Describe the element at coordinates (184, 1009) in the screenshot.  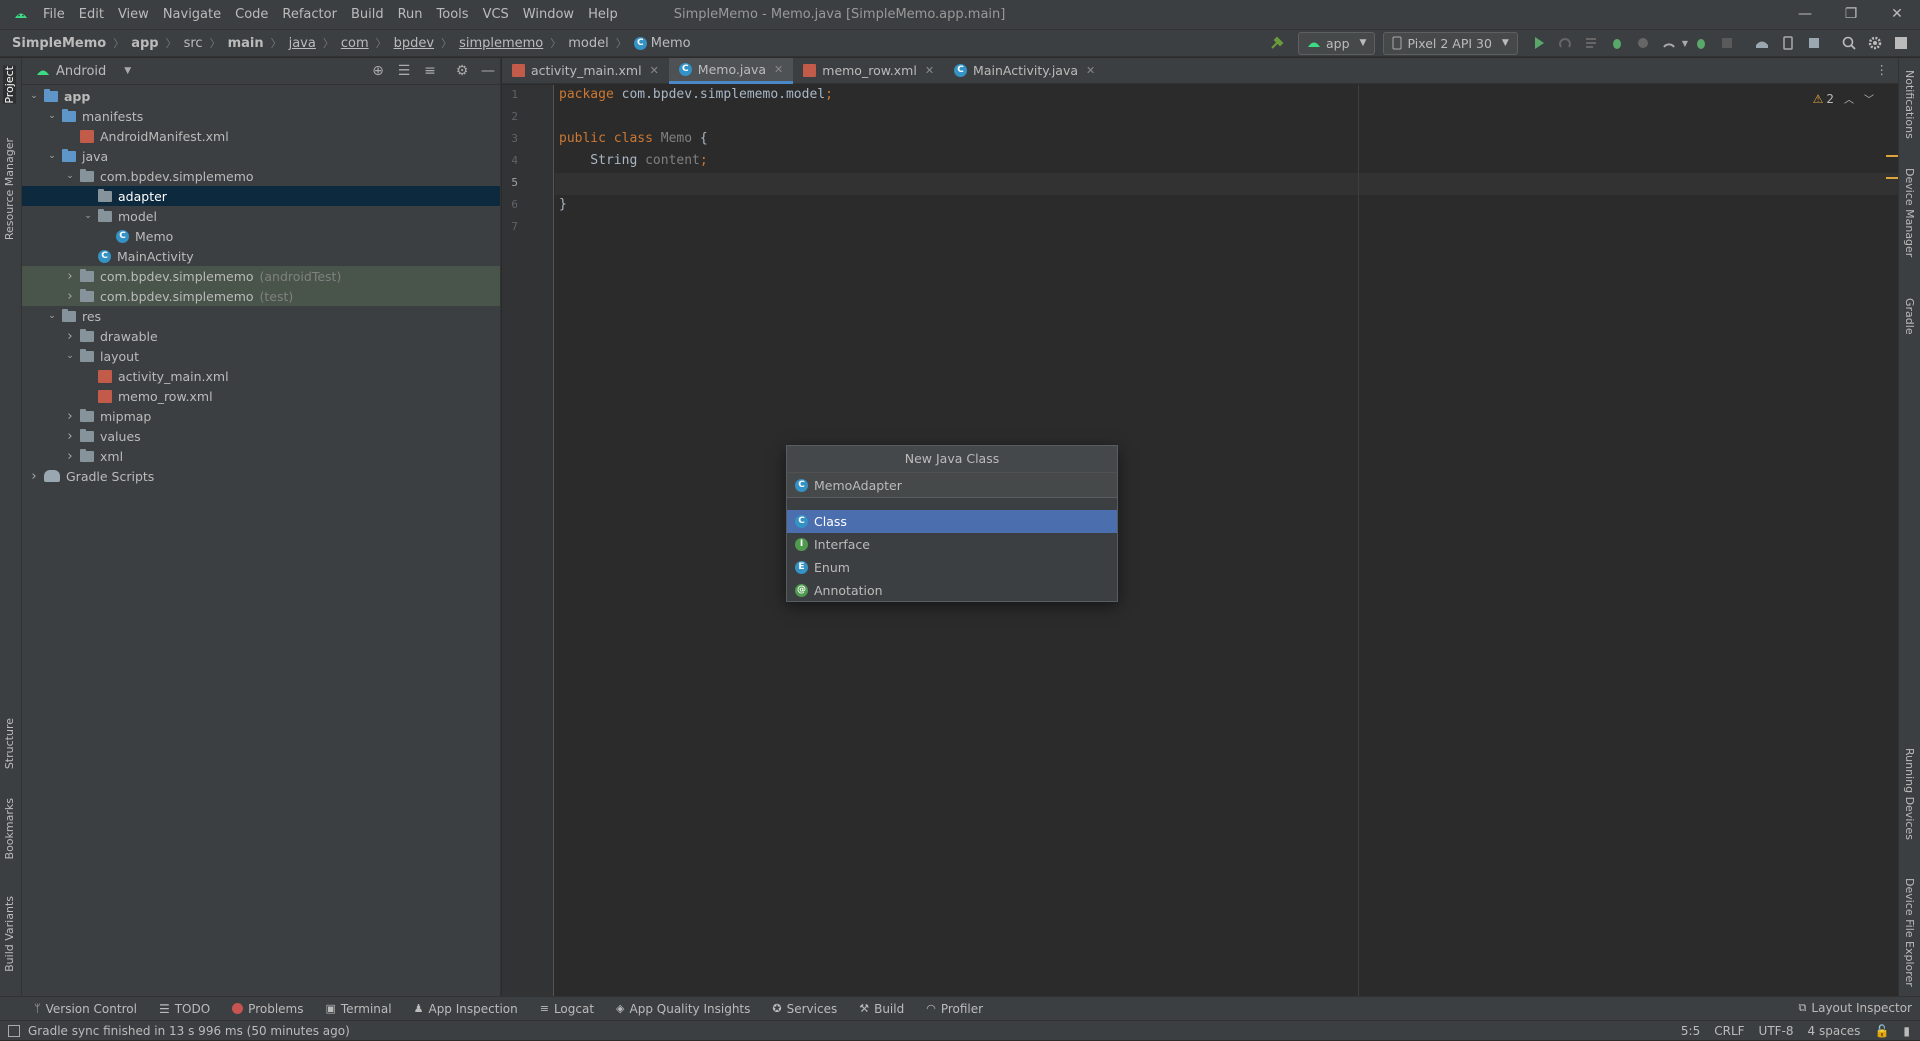
I see `todo-tool-button: ☰ TODO` at that location.